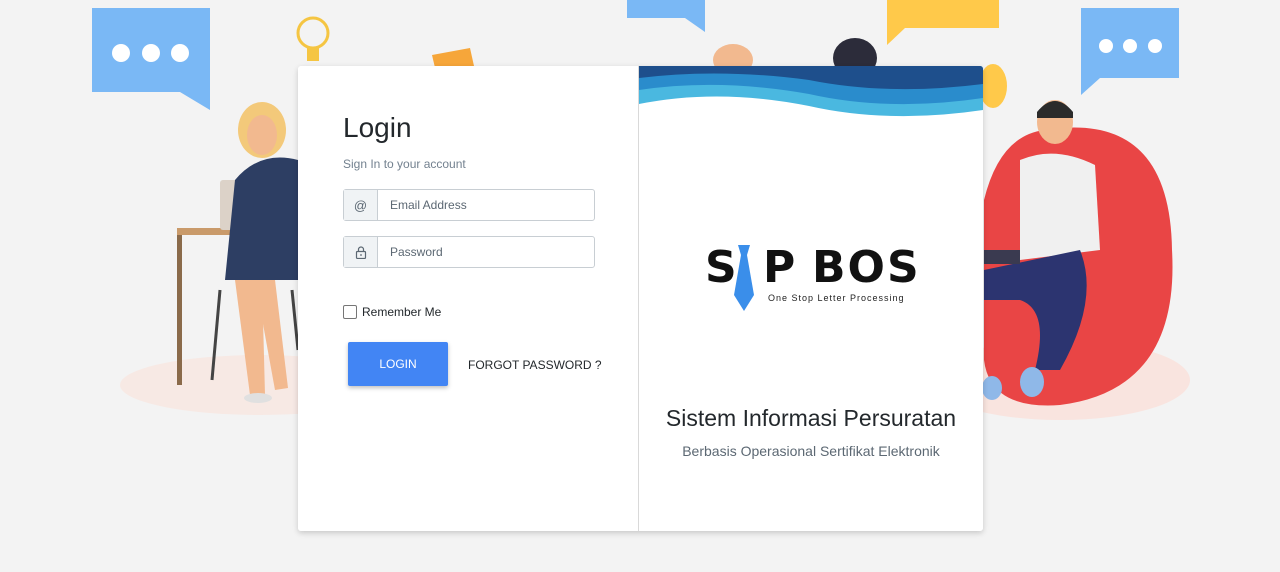 Image resolution: width=1280 pixels, height=572 pixels. Describe the element at coordinates (836, 298) in the screenshot. I see `logo-tagline: One Stop Letter Processing` at that location.